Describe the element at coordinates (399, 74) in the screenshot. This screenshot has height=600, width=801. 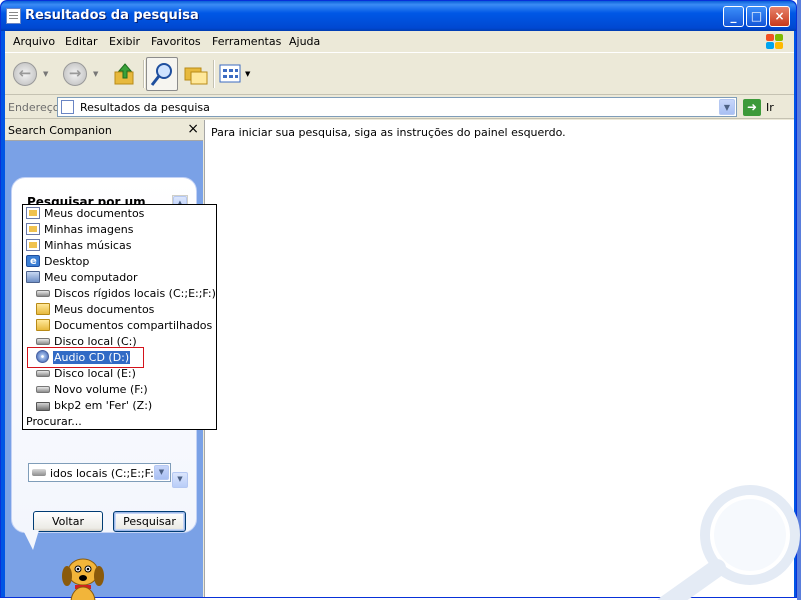
I see `toolbar: ← ▼ → ▼ ▼` at that location.